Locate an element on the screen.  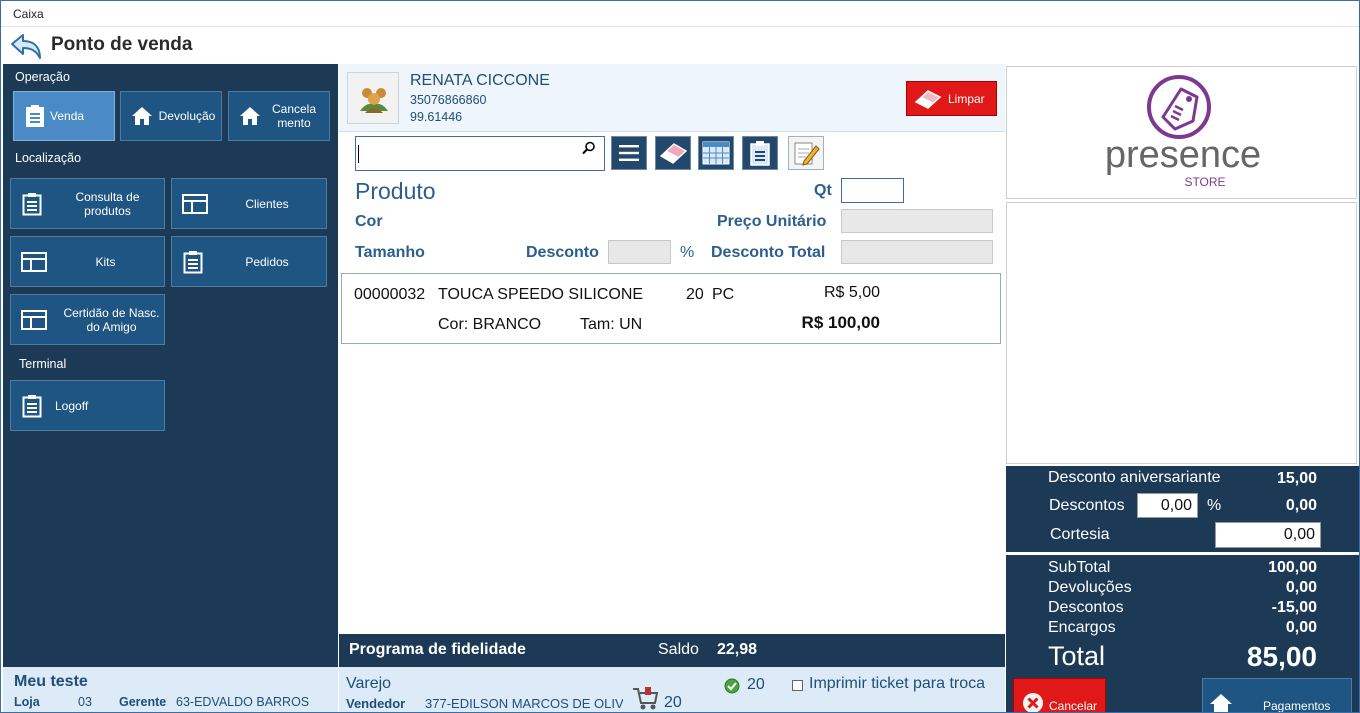
group-users-icon is located at coordinates (374, 100).